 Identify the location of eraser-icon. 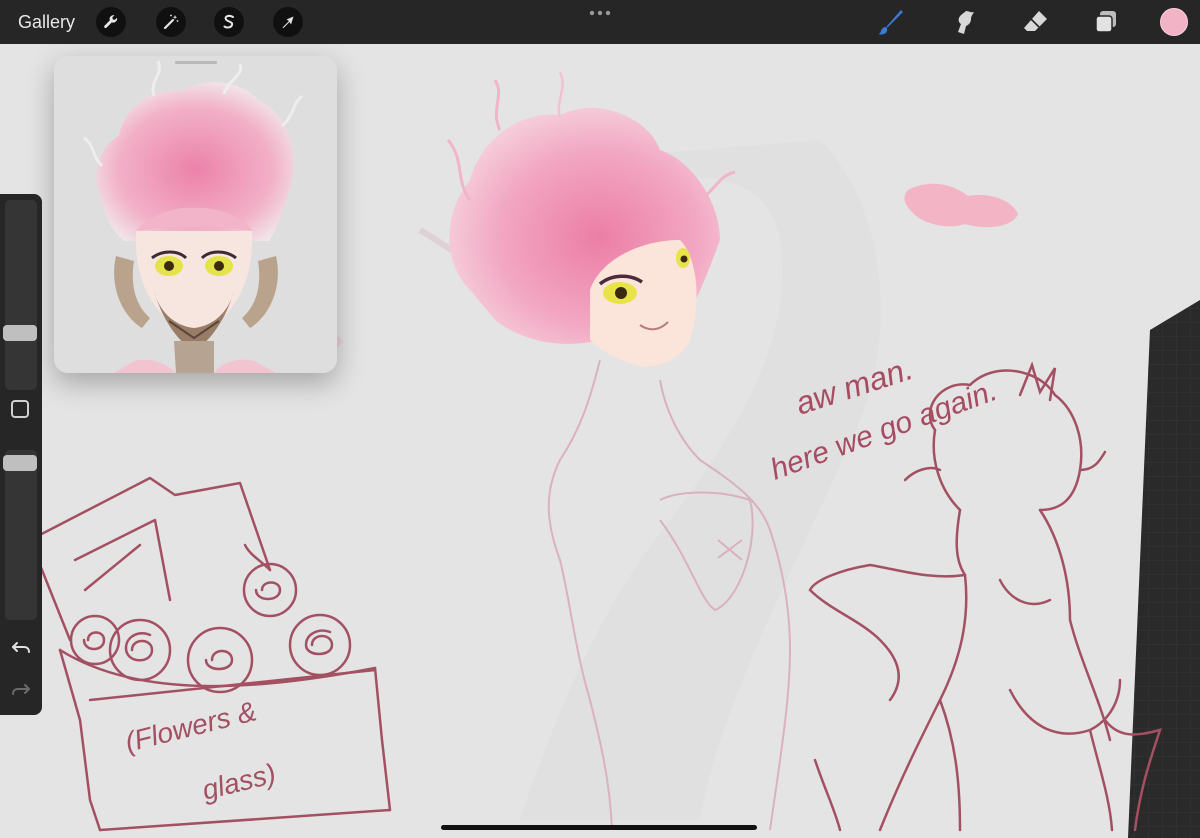
(1035, 21).